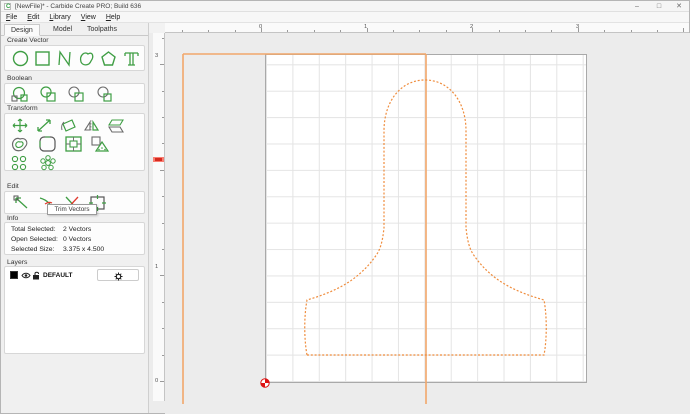  What do you see at coordinates (33, 249) in the screenshot?
I see `info-selected-size-label: Selected Size:` at bounding box center [33, 249].